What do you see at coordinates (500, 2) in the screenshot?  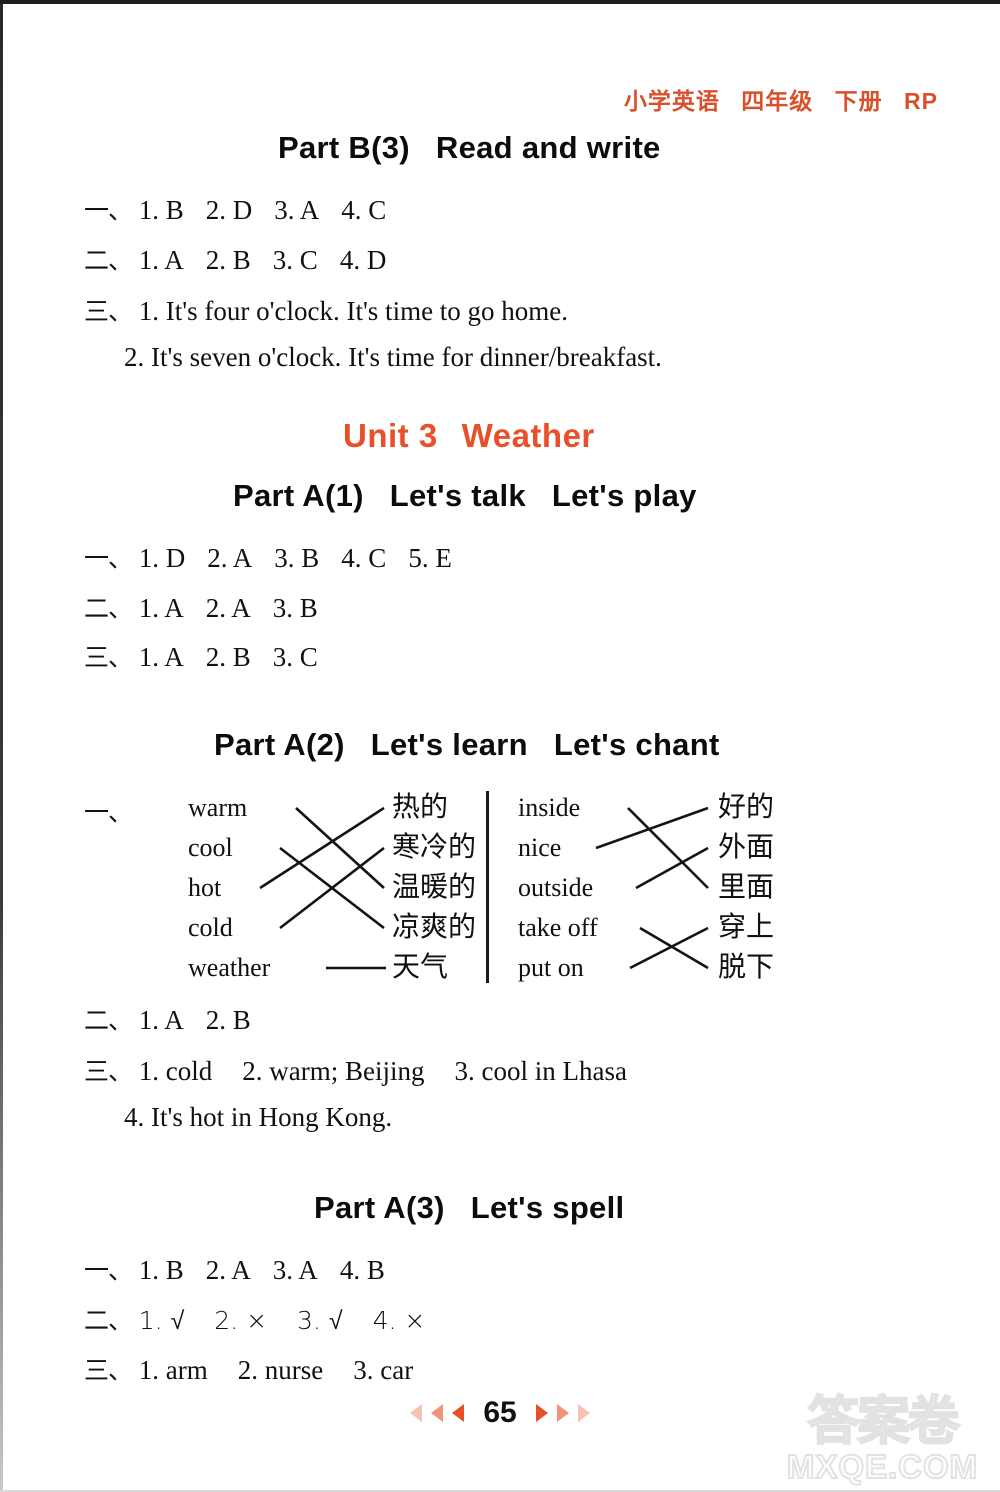 I see `scan-top-edge` at bounding box center [500, 2].